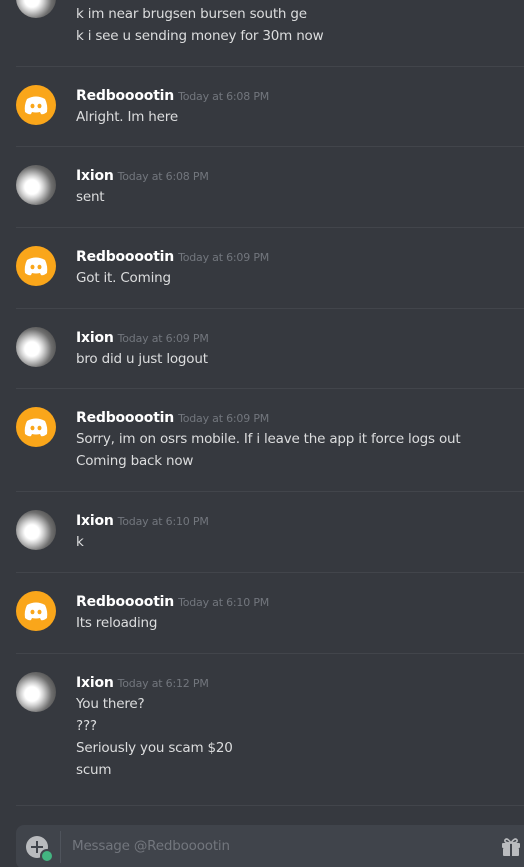 The height and width of the screenshot is (867, 524). Describe the element at coordinates (270, 846) in the screenshot. I see `message-composer: Message @Redbooootin` at that location.